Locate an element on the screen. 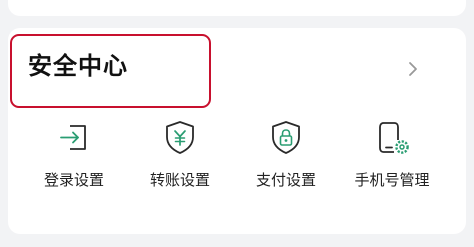  previous-card is located at coordinates (237, 8).